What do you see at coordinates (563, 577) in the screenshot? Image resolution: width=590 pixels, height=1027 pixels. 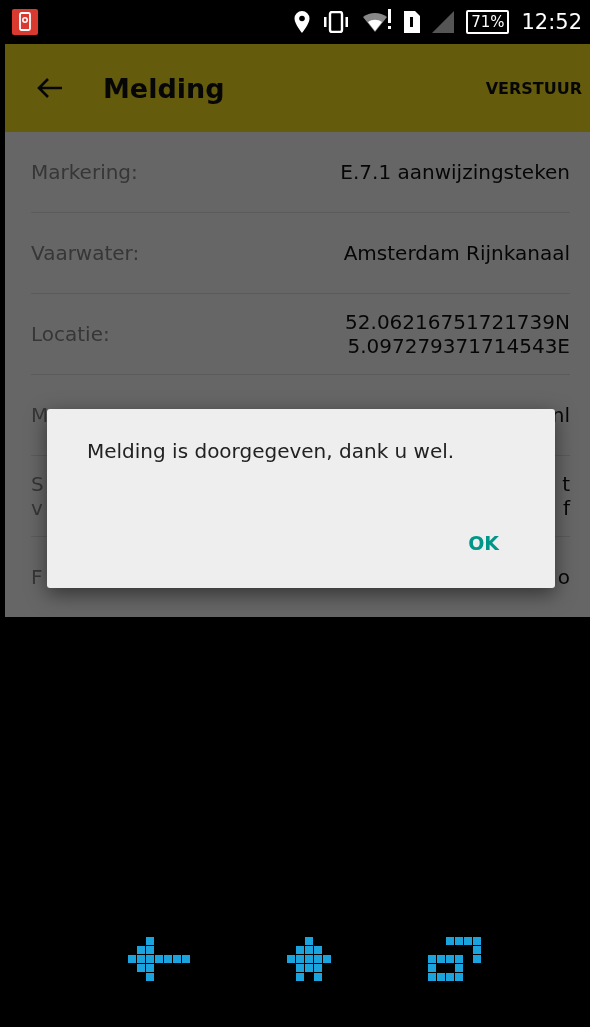 I see `field-value: o` at bounding box center [563, 577].